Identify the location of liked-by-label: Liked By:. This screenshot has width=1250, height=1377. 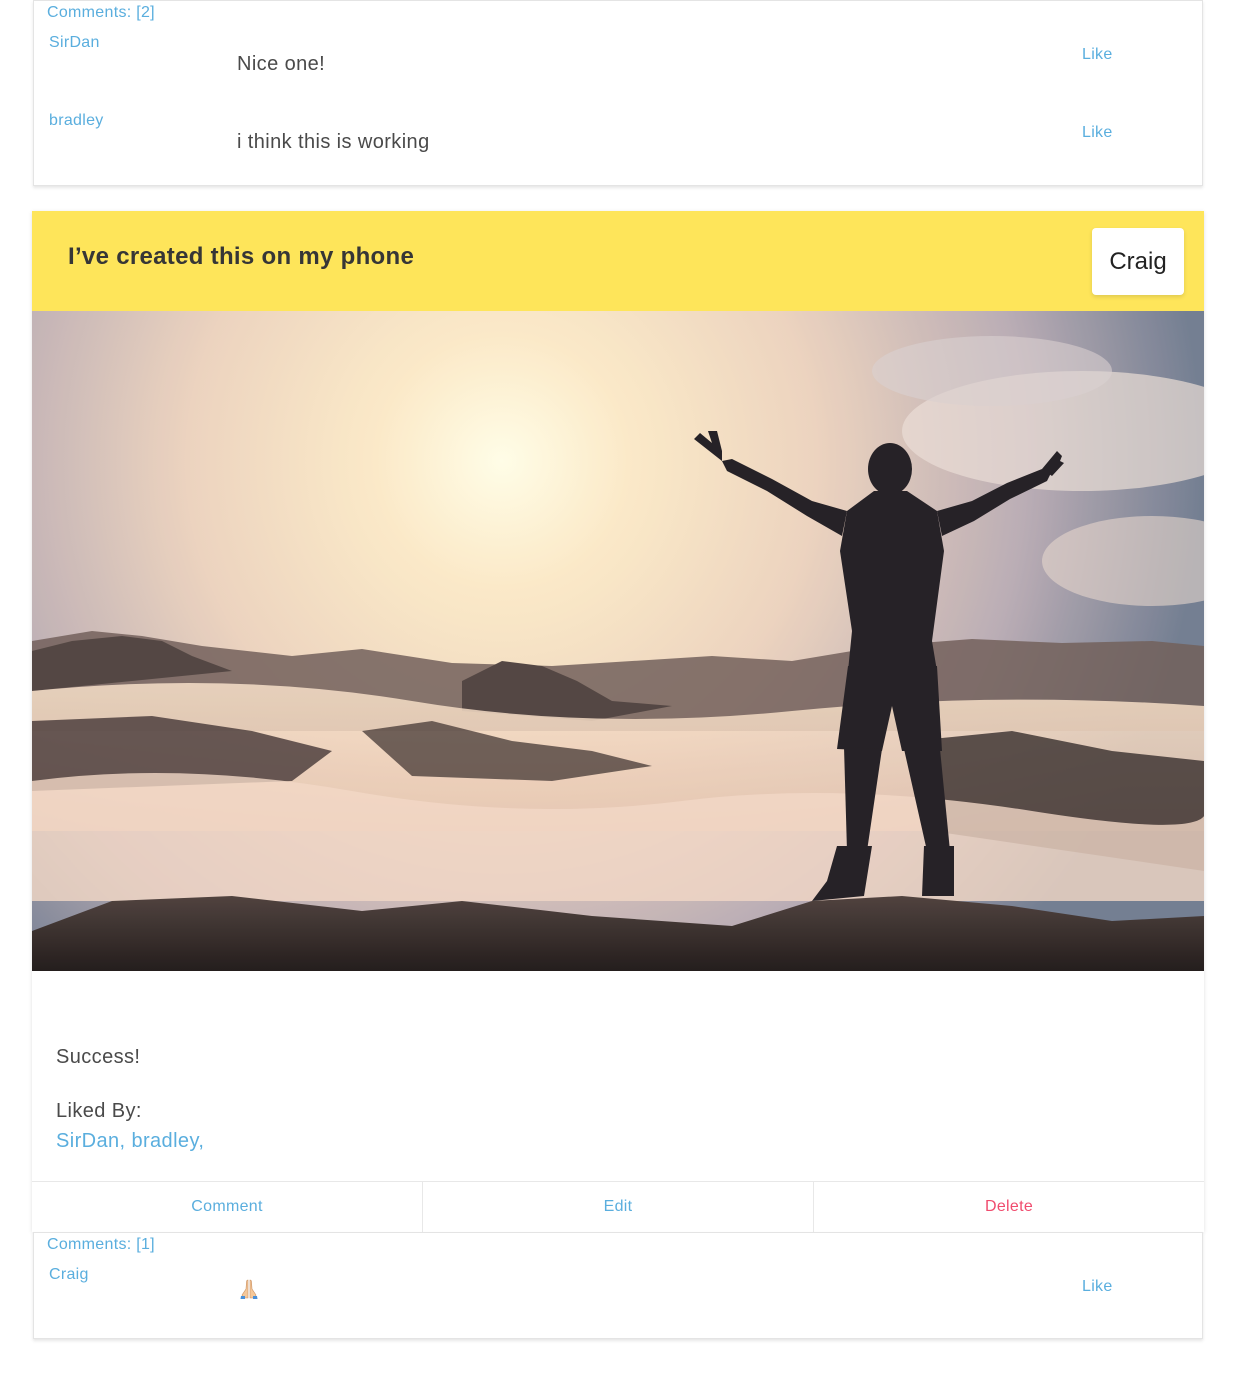
(99, 1111).